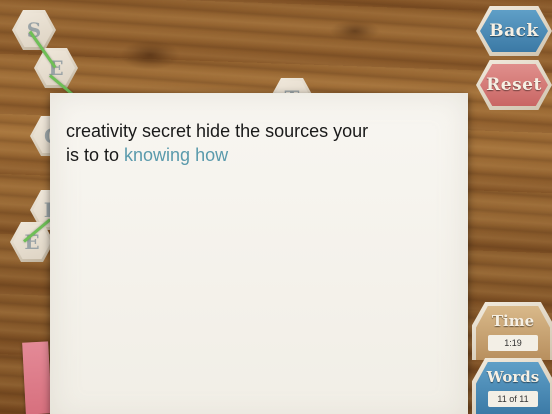  I want to click on words-panel: Words 11 of 11, so click(512, 386).